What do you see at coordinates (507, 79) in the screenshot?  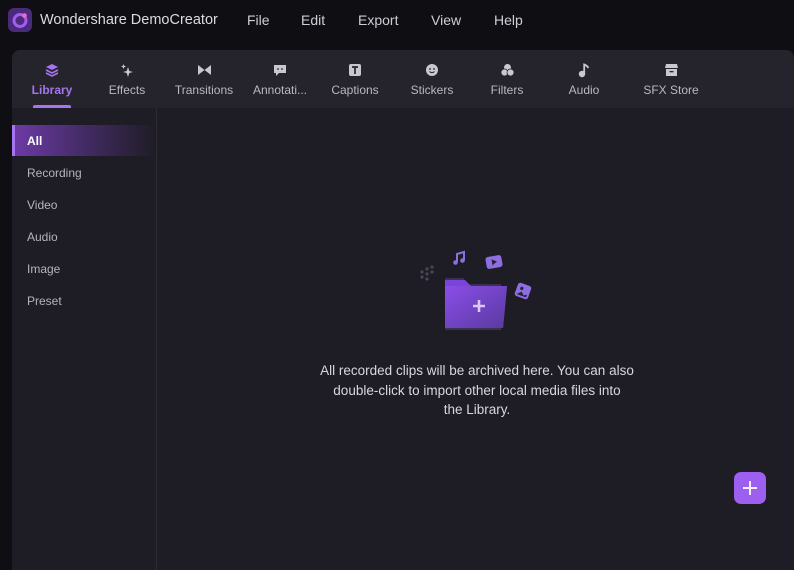 I see `tab-filters: Filters` at bounding box center [507, 79].